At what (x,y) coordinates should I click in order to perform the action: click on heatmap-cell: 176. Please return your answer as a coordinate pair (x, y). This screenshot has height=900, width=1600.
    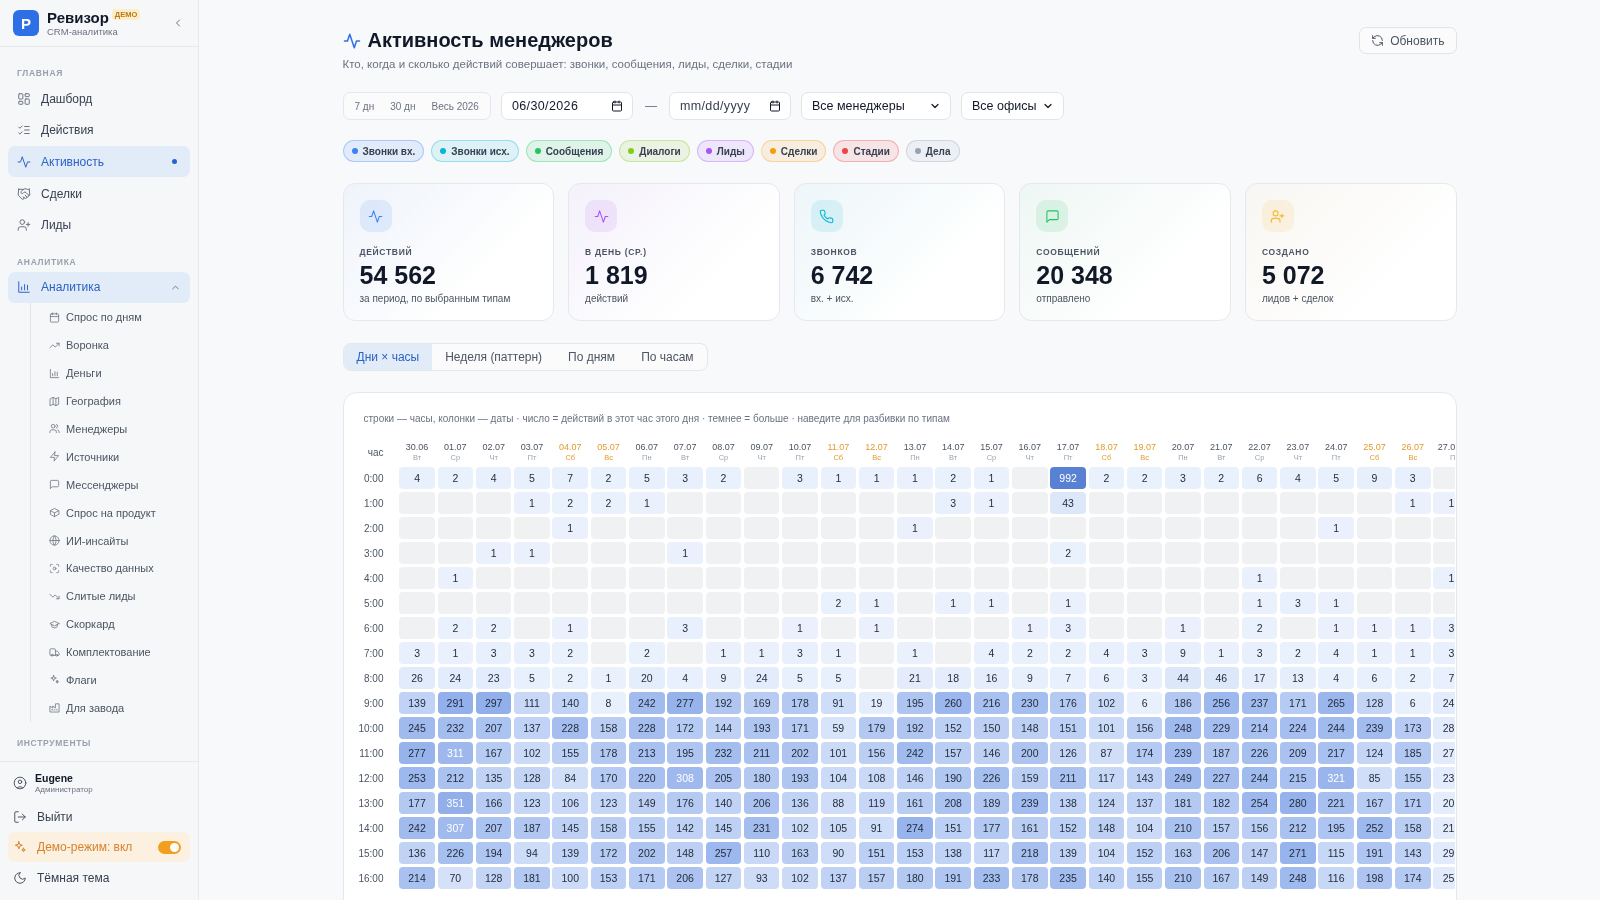
    Looking at the image, I should click on (1068, 703).